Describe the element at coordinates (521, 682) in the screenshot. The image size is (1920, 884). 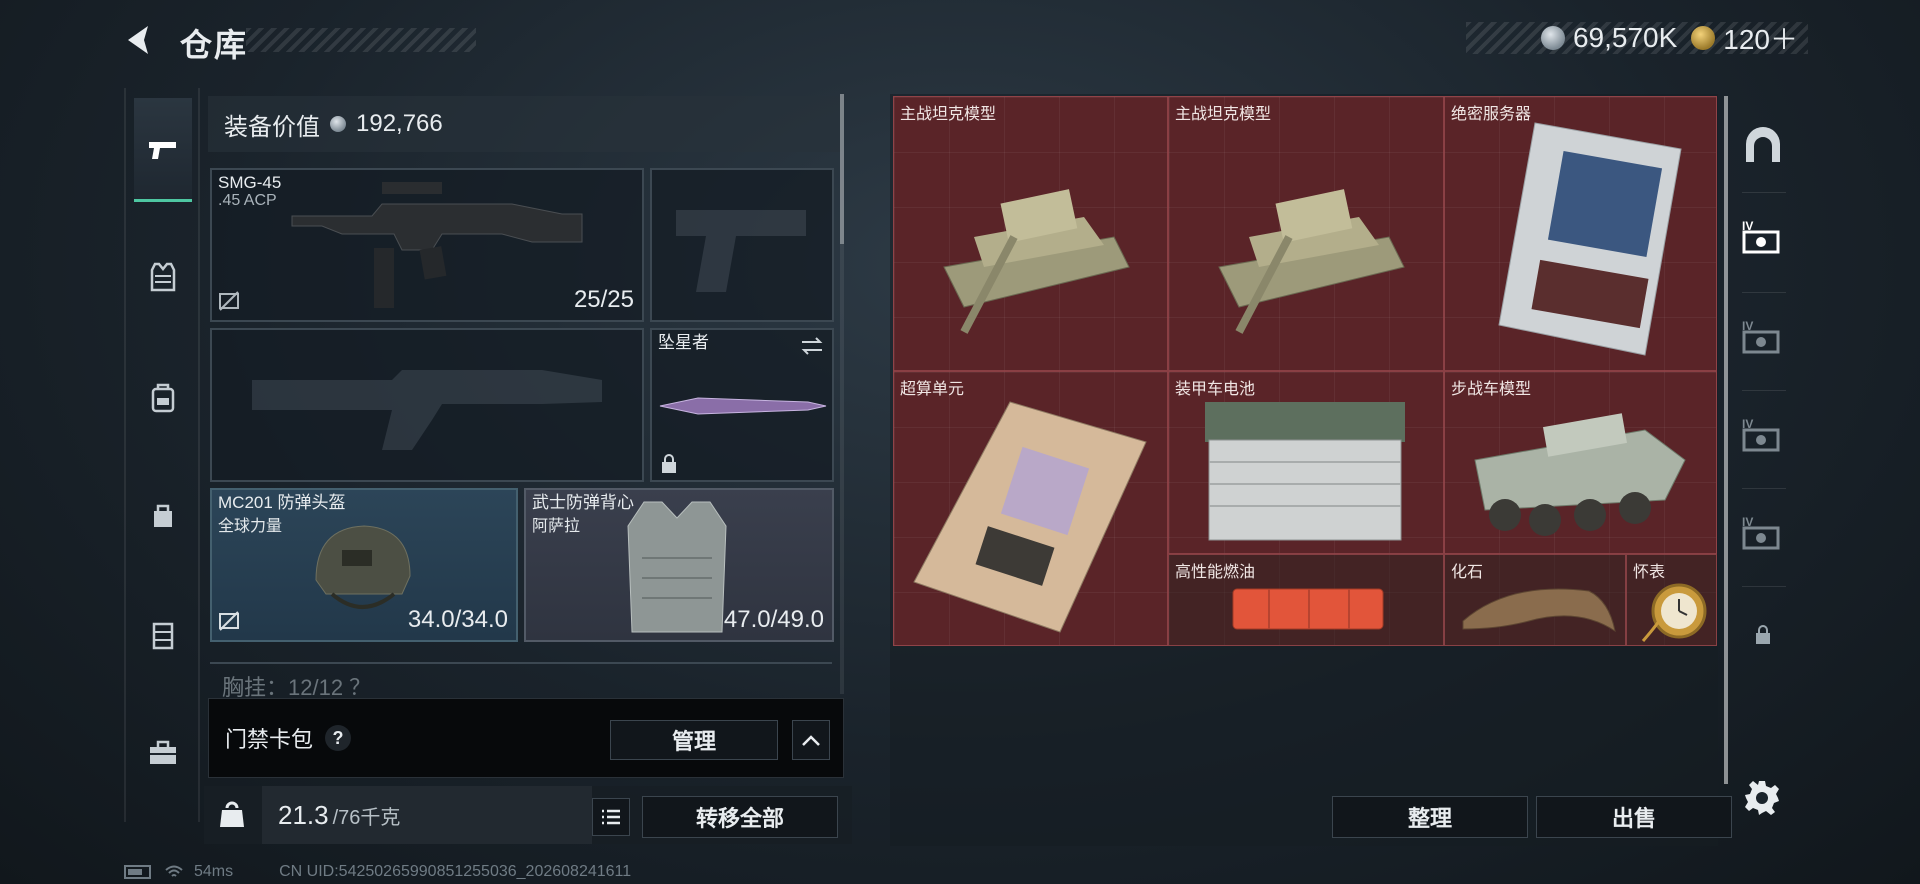
I see `chest-rig-row: 胸挂：12/12 ？` at that location.